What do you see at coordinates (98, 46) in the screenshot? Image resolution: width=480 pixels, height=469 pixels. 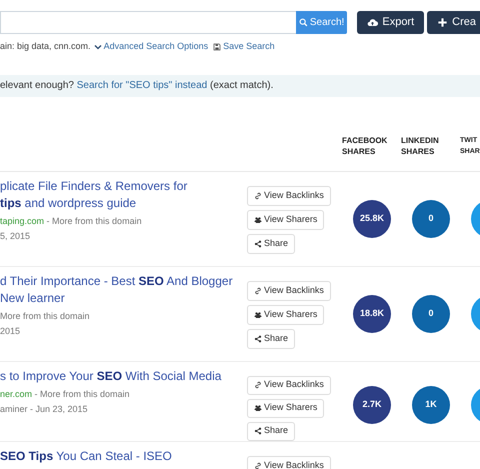 I see `chevron-down-icon` at bounding box center [98, 46].